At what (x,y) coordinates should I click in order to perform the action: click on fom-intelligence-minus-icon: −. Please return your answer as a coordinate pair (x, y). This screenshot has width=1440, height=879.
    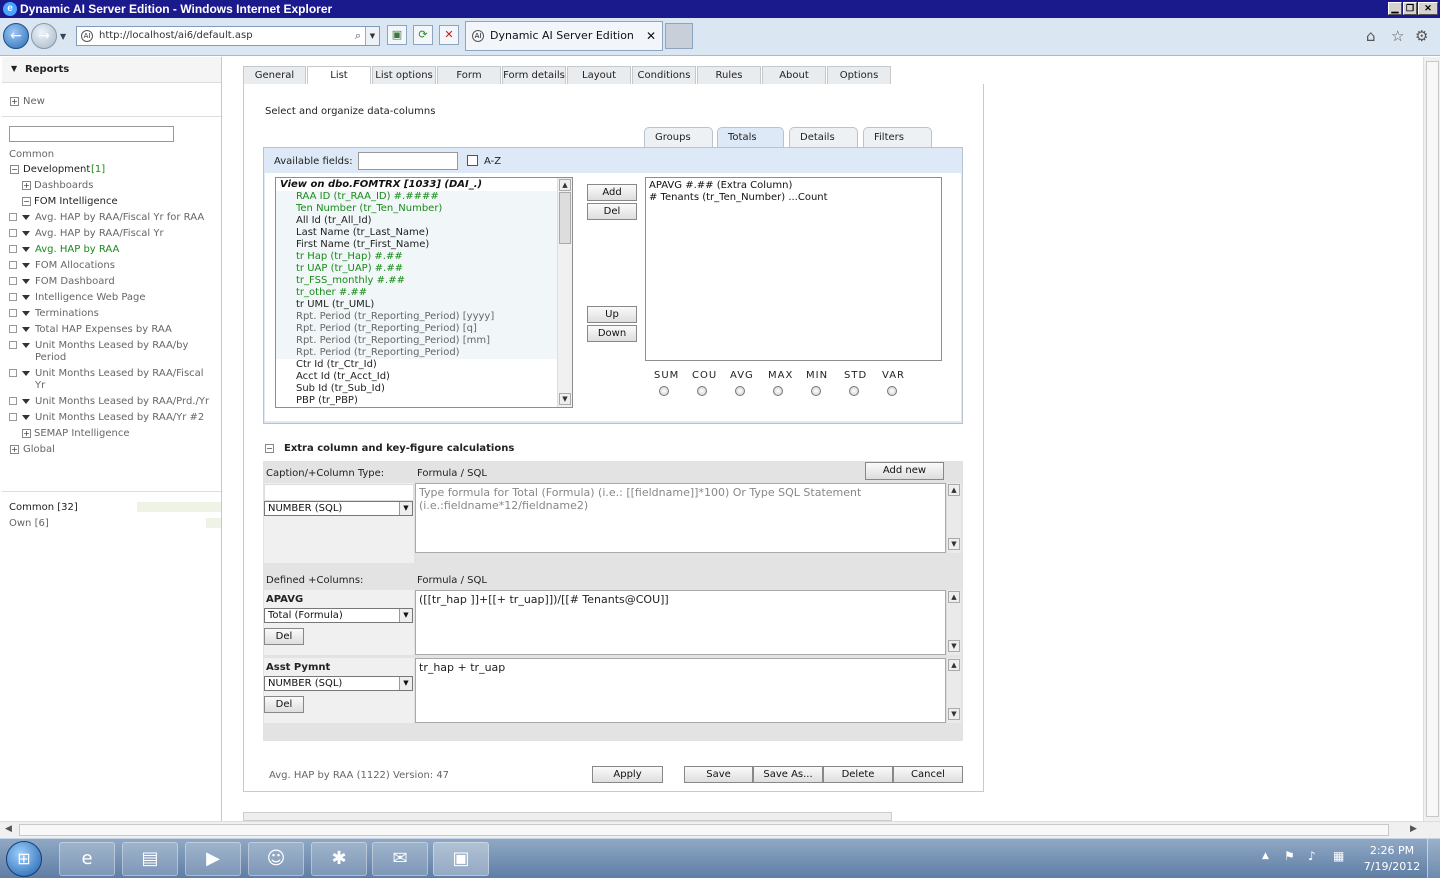
    Looking at the image, I should click on (26, 201).